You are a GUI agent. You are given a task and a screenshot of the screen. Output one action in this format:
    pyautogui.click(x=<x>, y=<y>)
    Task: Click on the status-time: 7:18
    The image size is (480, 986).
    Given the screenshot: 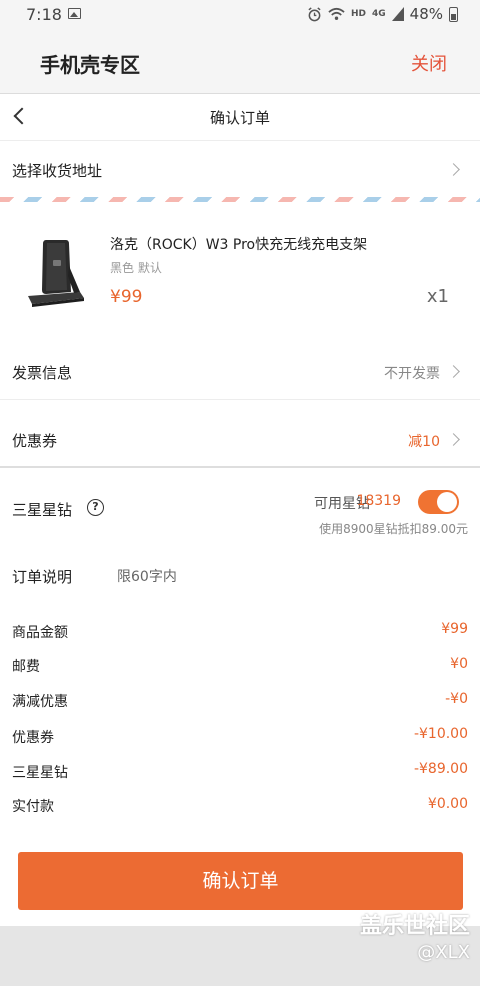 What is the action you would take?
    pyautogui.click(x=44, y=14)
    